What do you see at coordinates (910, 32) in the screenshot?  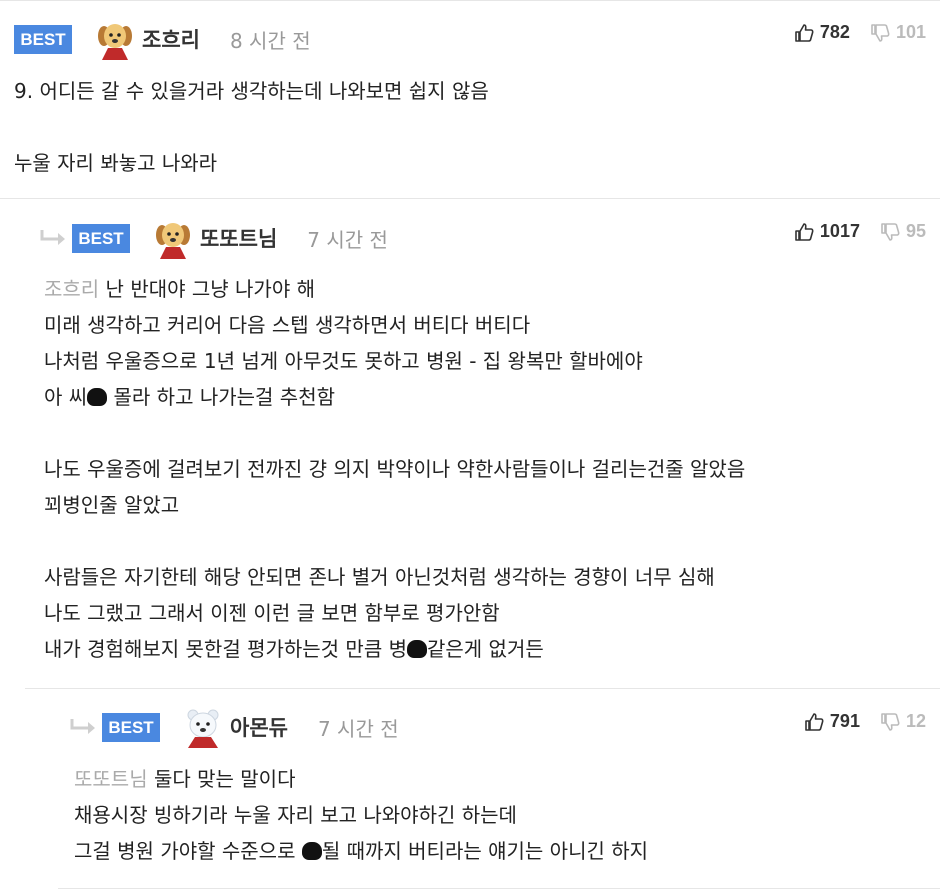 I see `downvote-count: 101` at bounding box center [910, 32].